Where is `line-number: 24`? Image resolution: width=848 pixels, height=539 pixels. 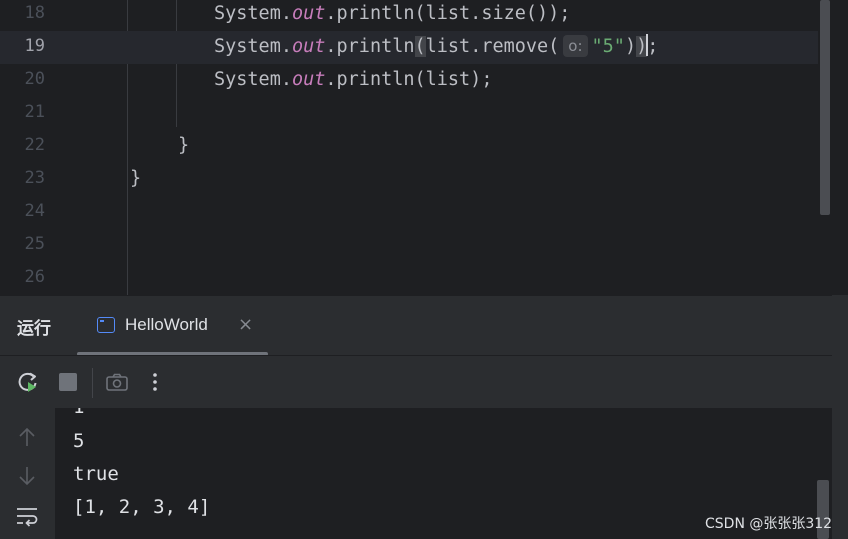
line-number: 24 is located at coordinates (34, 211).